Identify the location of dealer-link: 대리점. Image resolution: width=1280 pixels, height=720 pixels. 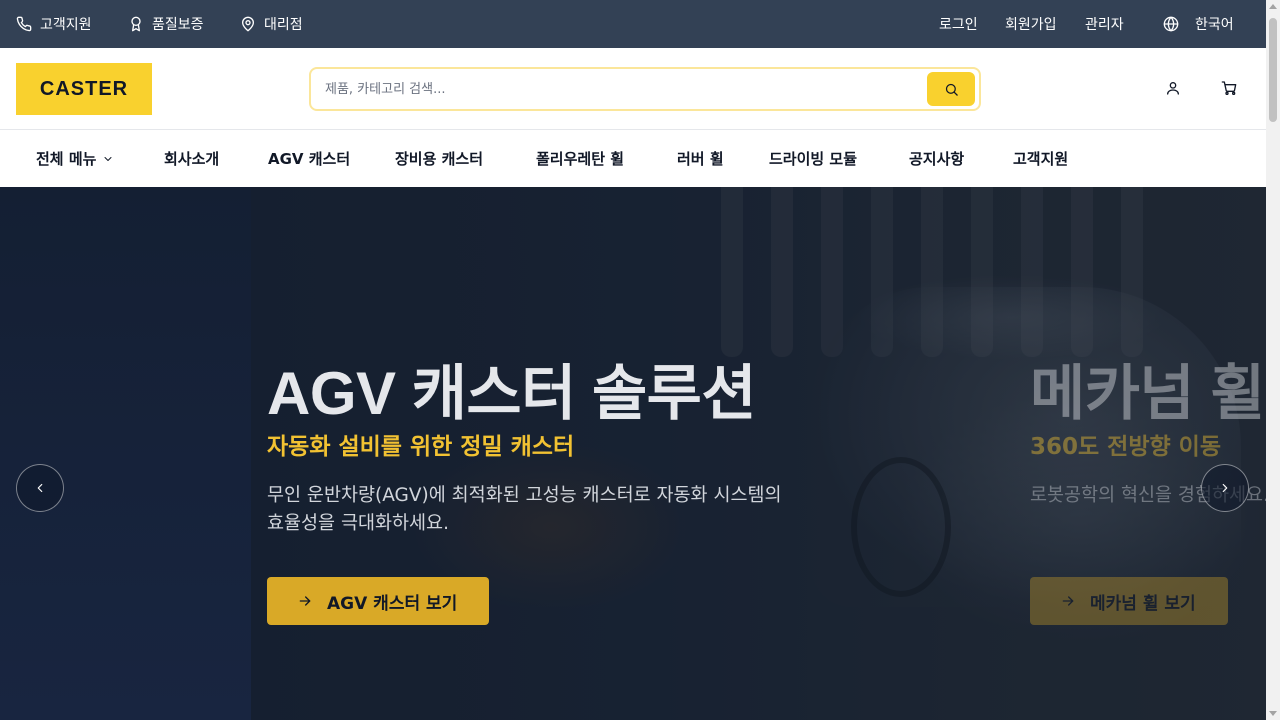
(271, 24).